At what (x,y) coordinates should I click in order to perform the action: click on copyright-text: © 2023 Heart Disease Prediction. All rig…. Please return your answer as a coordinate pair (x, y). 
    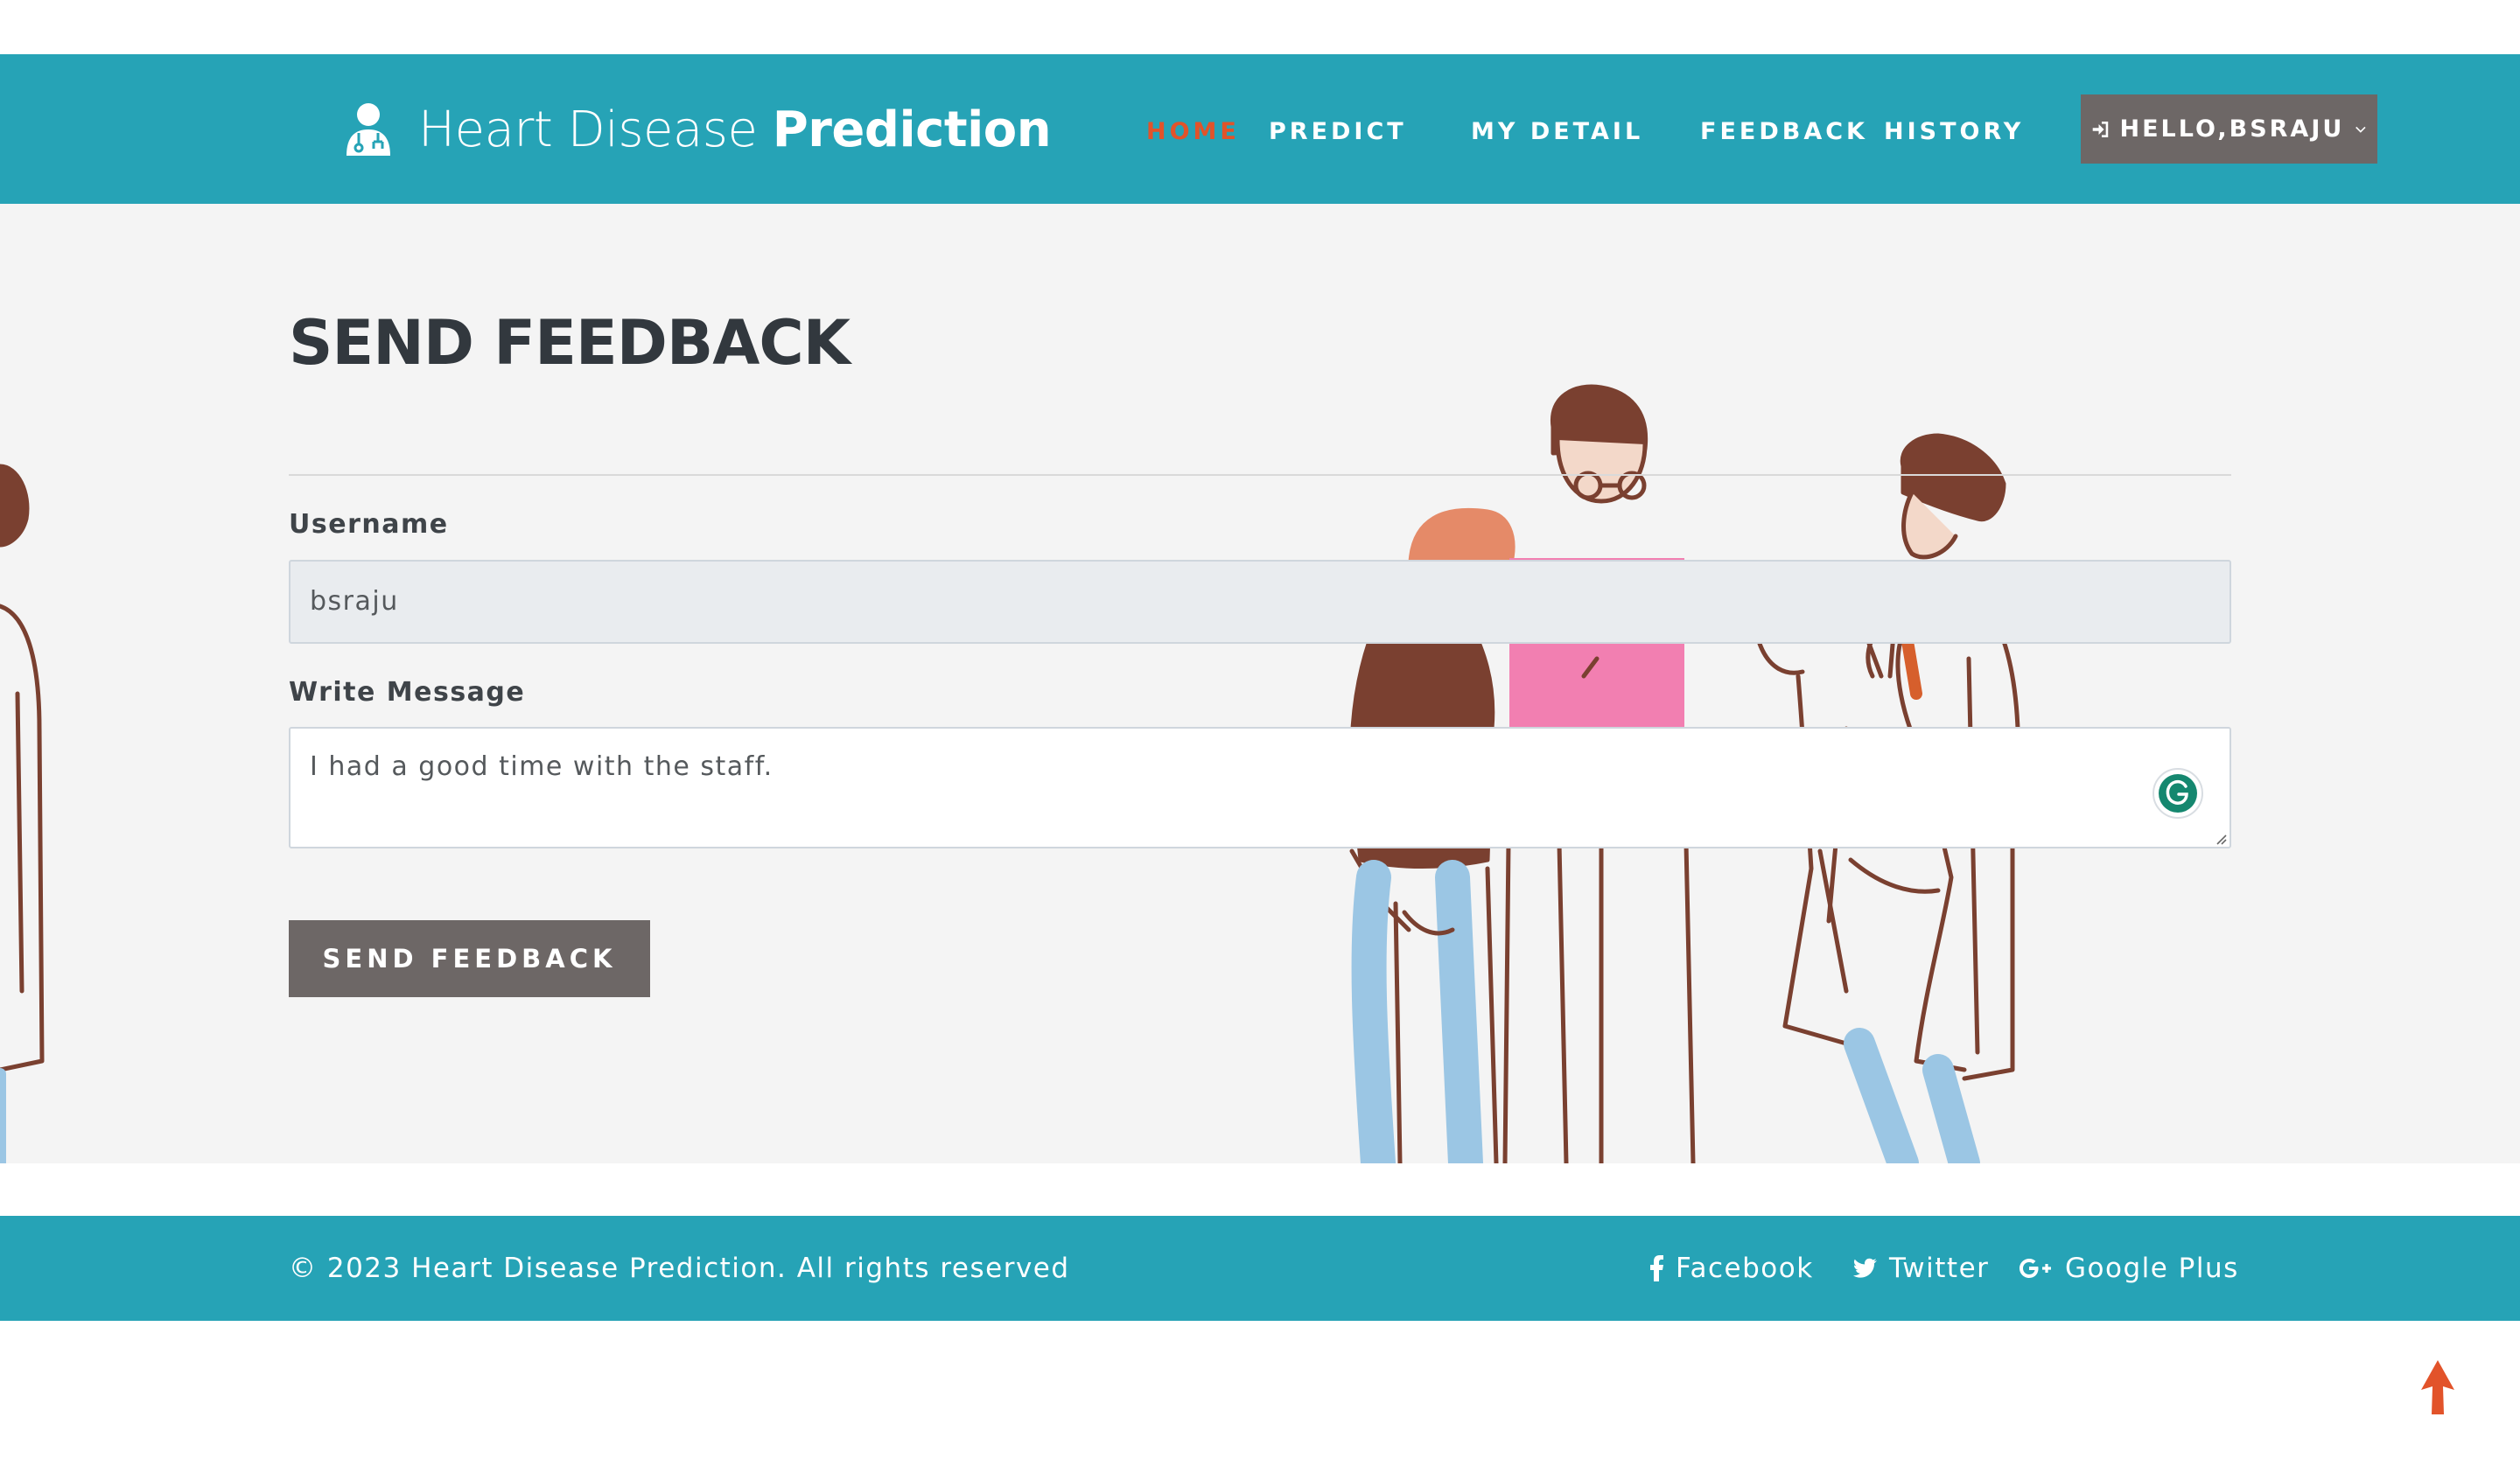
    Looking at the image, I should click on (679, 1269).